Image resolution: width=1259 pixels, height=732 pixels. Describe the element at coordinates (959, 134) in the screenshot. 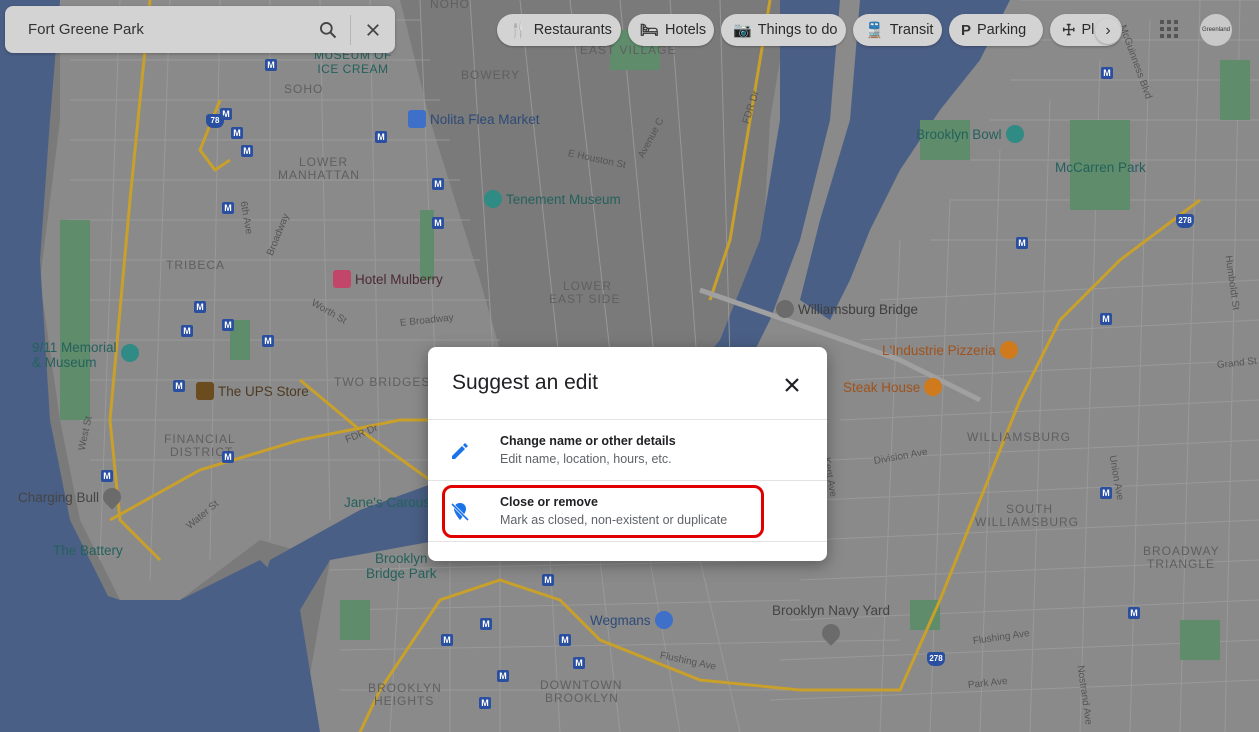

I see `poi-label: Brooklyn Bowl` at that location.